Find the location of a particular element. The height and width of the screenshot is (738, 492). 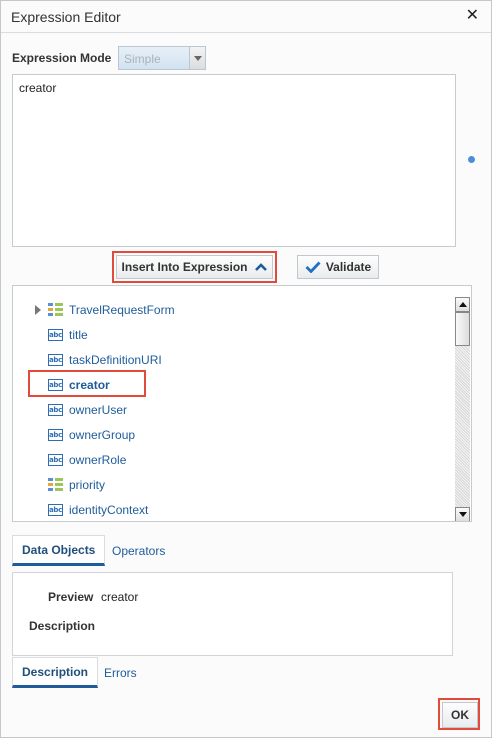

checkmark-icon is located at coordinates (313, 267).